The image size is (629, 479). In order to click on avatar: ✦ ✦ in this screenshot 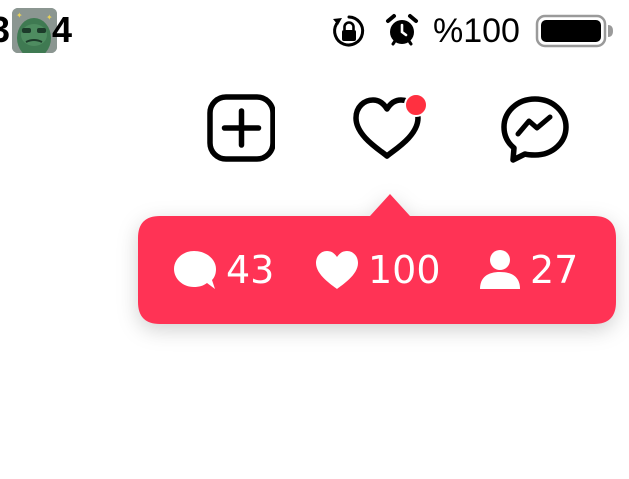, I will do `click(34, 30)`.